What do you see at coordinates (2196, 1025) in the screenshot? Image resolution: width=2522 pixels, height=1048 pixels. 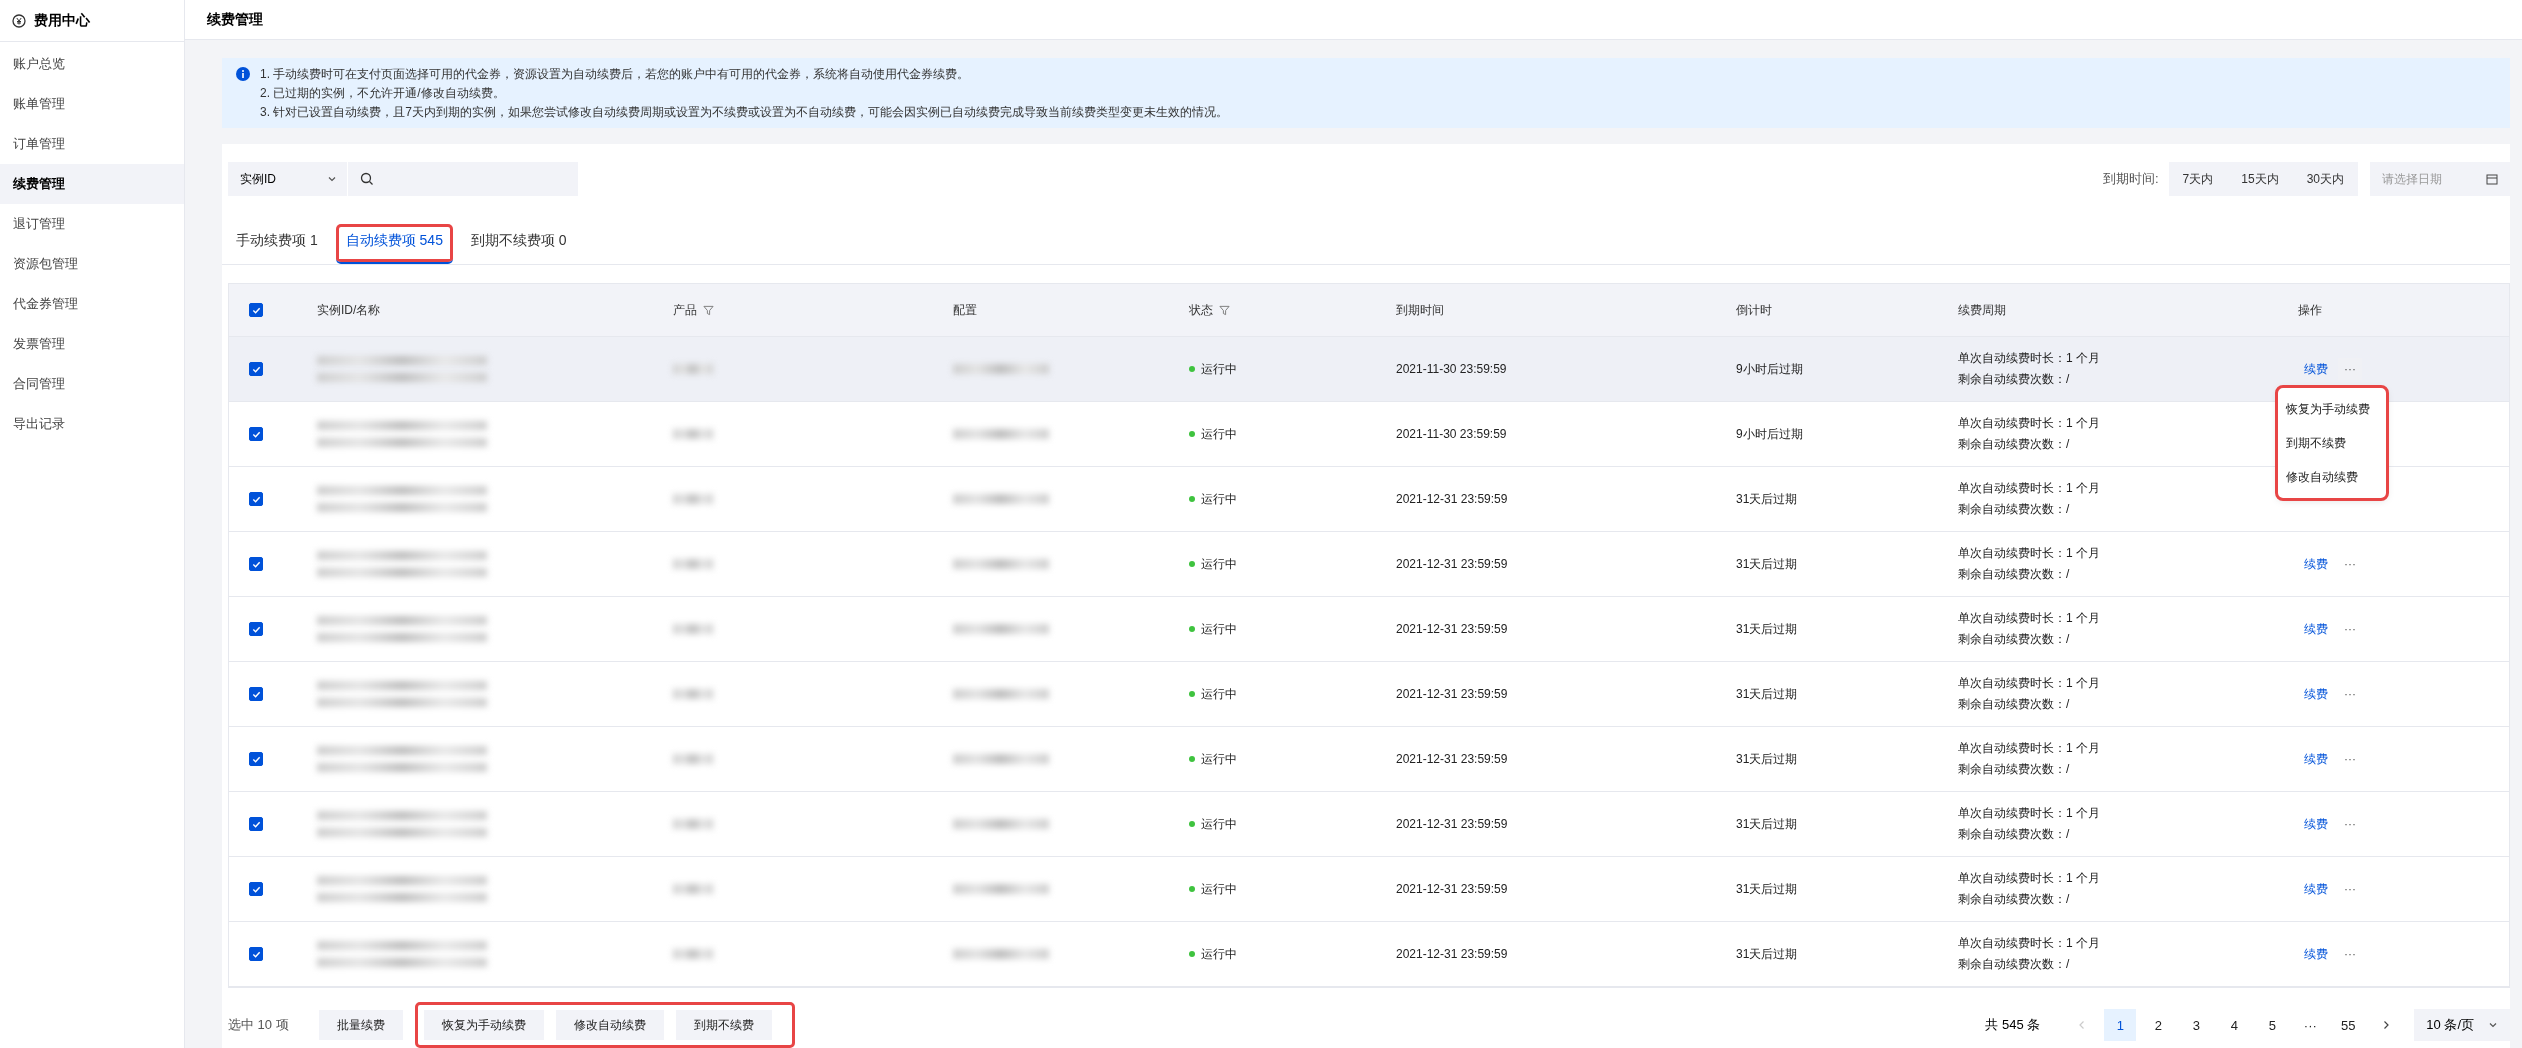 I see `page-button: 3` at bounding box center [2196, 1025].